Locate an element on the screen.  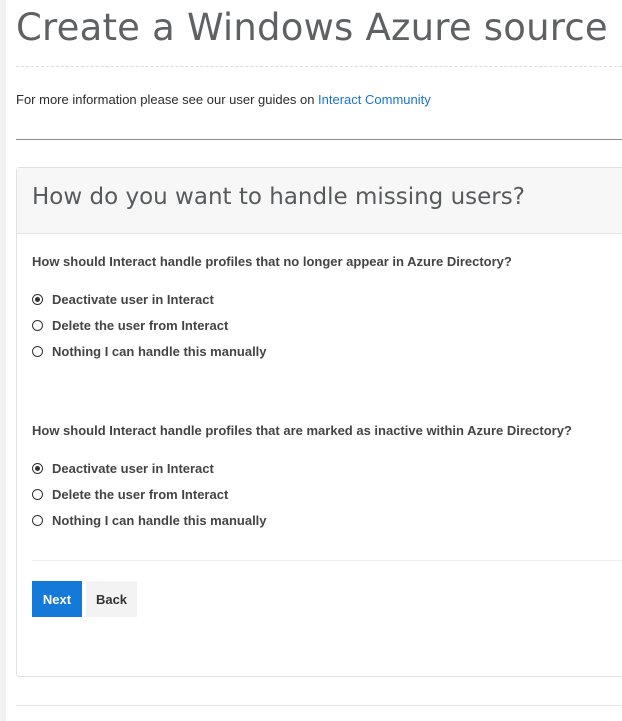
q2-option-nothing: Nothing I can handle this manually is located at coordinates (149, 520).